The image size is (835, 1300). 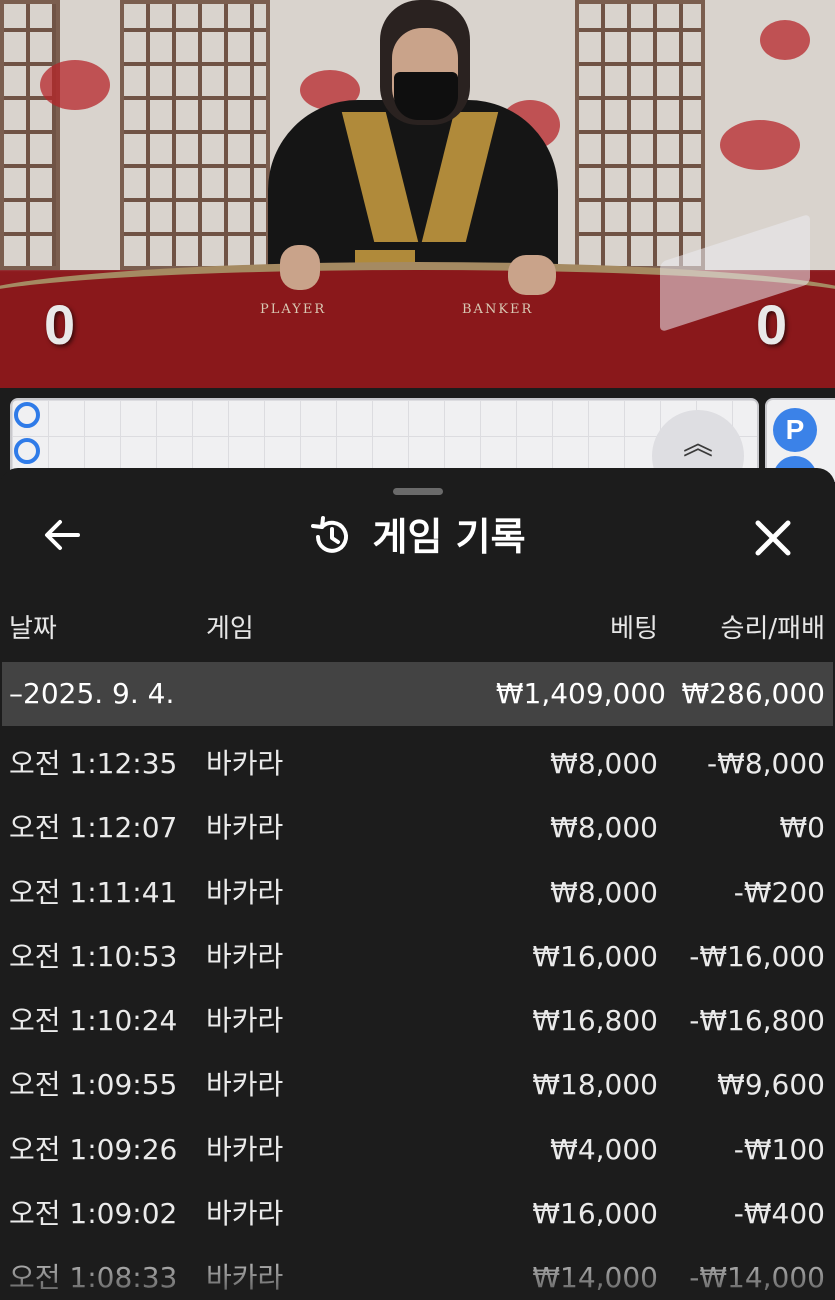 What do you see at coordinates (802, 828) in the screenshot?
I see `row-result: ₩0` at bounding box center [802, 828].